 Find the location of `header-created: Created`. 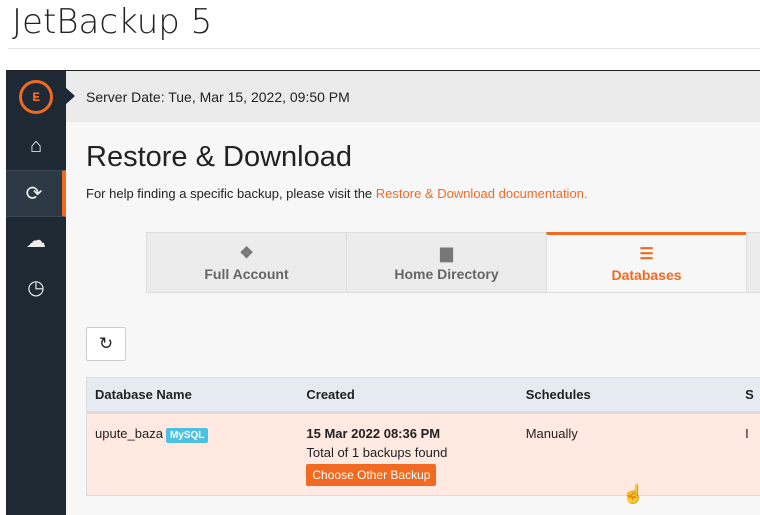

header-created: Created is located at coordinates (415, 394).